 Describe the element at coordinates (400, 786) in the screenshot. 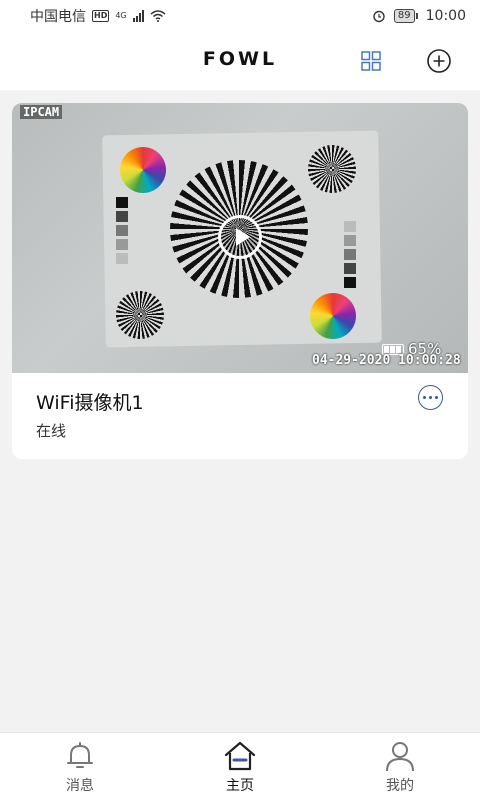

I see `tab-label: 我的` at that location.